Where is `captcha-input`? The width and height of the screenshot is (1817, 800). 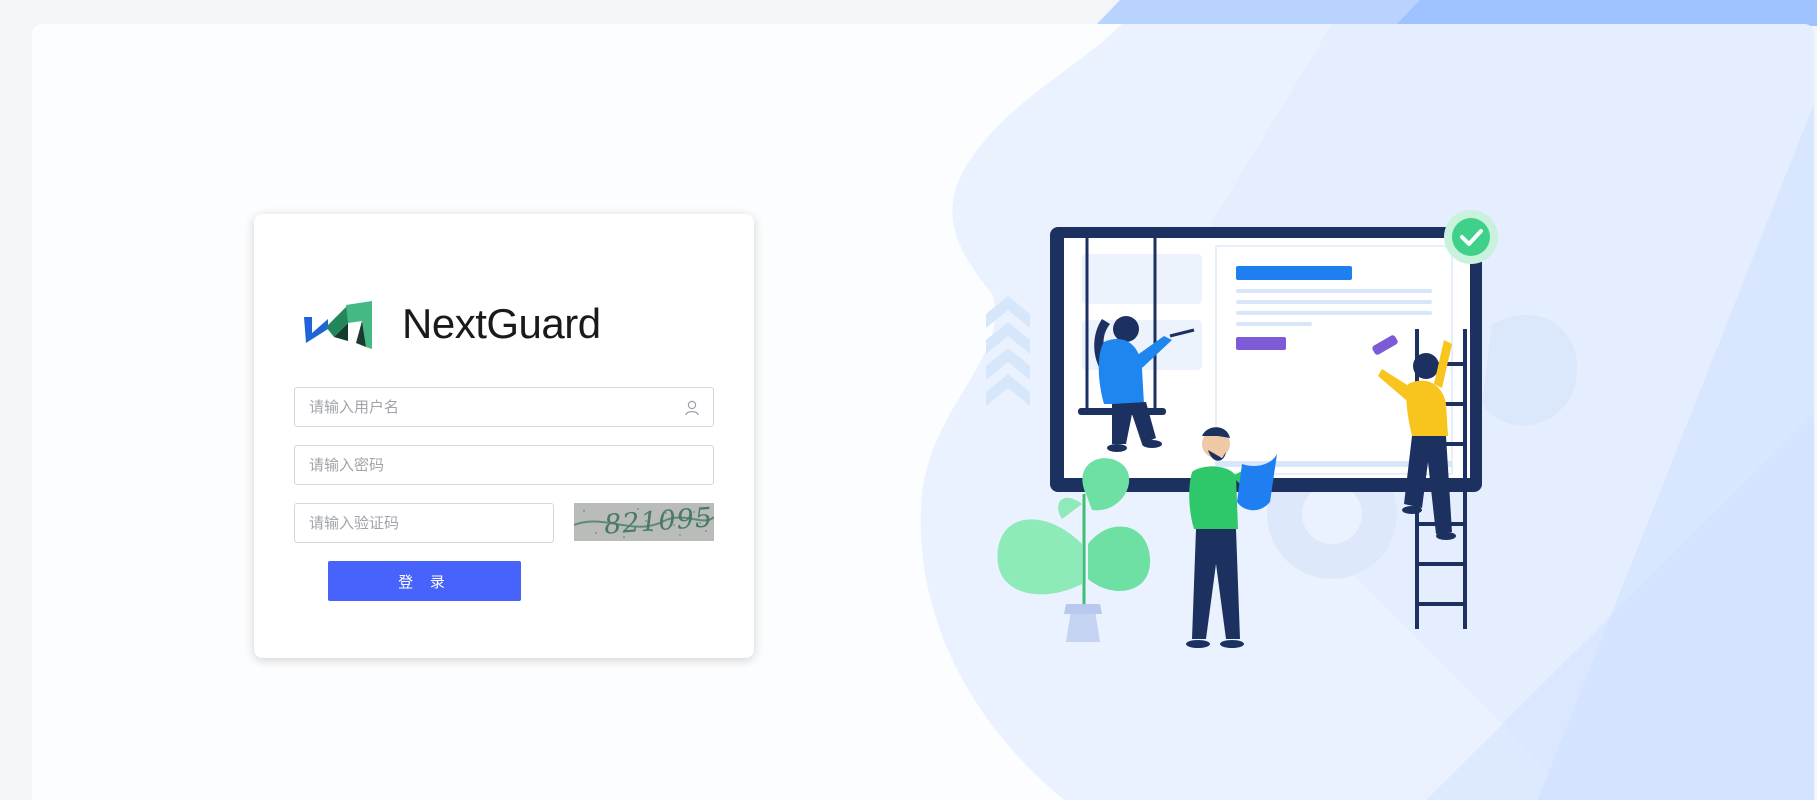
captcha-input is located at coordinates (424, 523).